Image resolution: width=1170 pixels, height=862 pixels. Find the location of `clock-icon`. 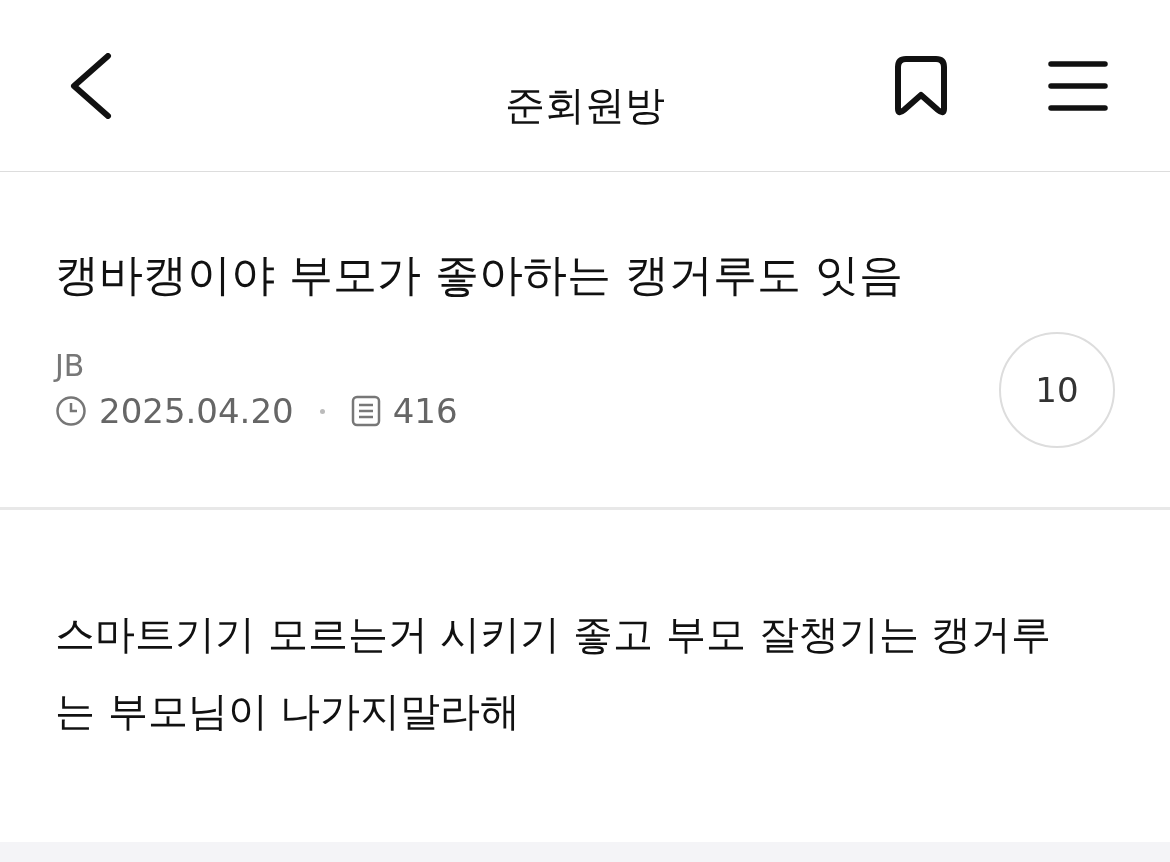

clock-icon is located at coordinates (71, 411).